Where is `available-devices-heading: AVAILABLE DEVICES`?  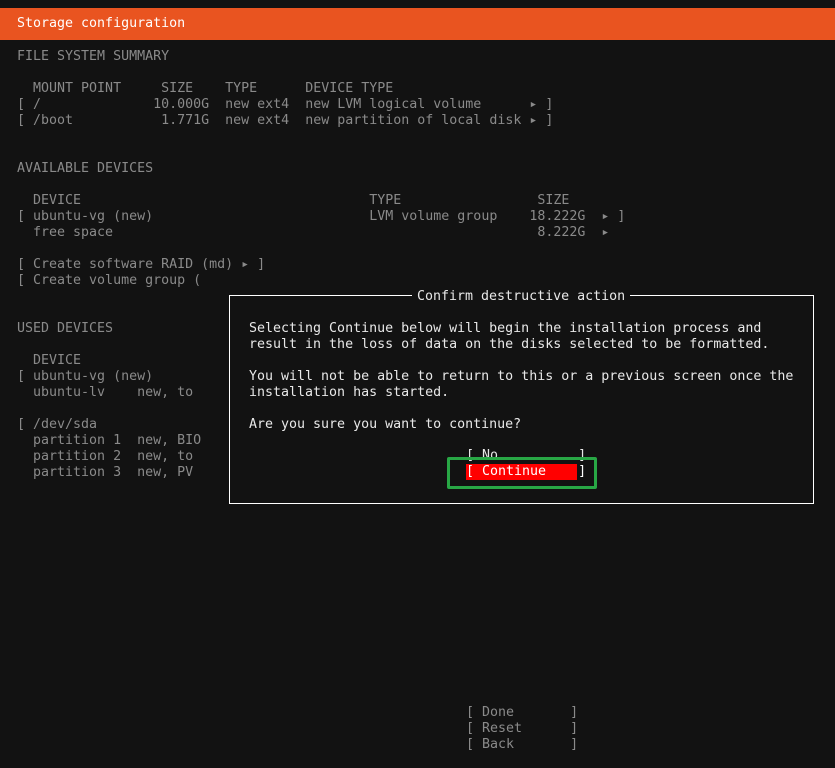
available-devices-heading: AVAILABLE DEVICES is located at coordinates (85, 168).